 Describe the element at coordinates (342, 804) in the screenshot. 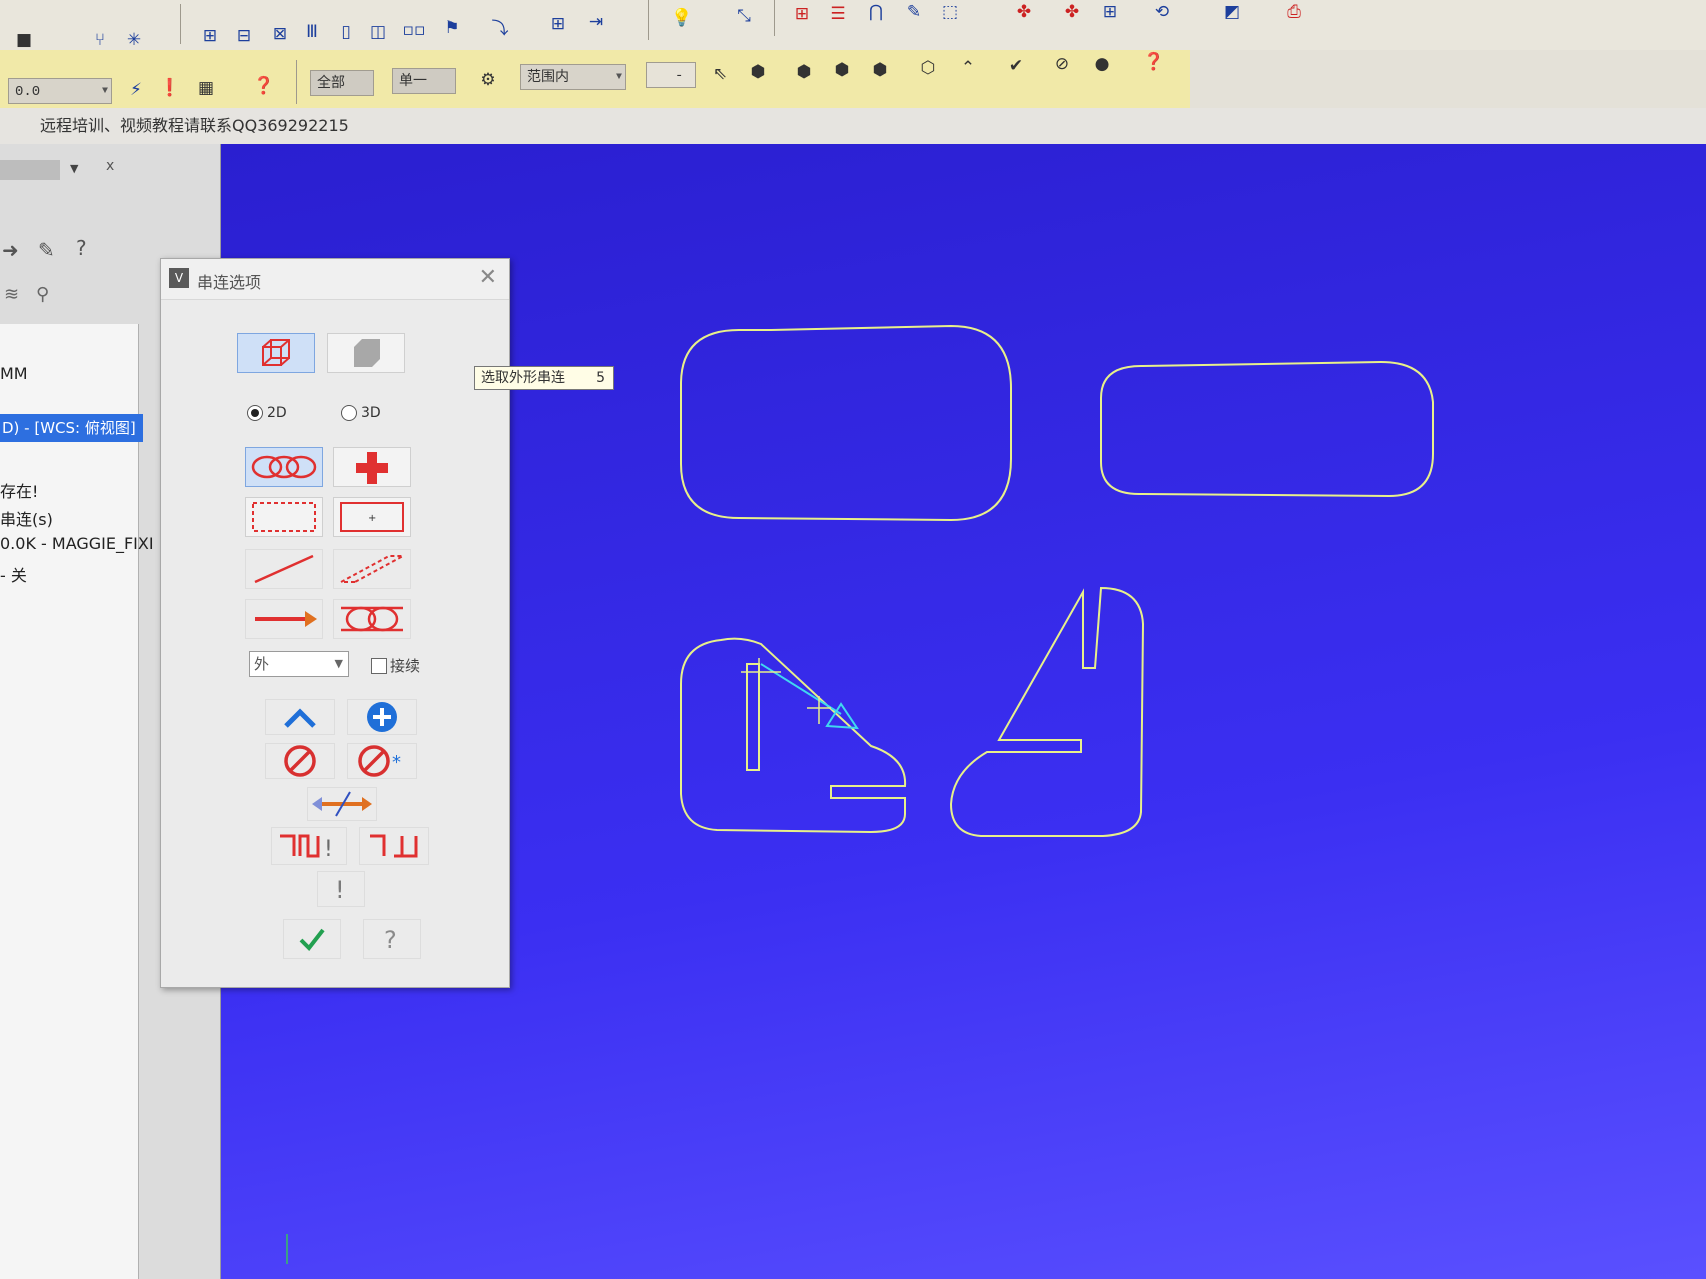

I see `reverse-button` at that location.